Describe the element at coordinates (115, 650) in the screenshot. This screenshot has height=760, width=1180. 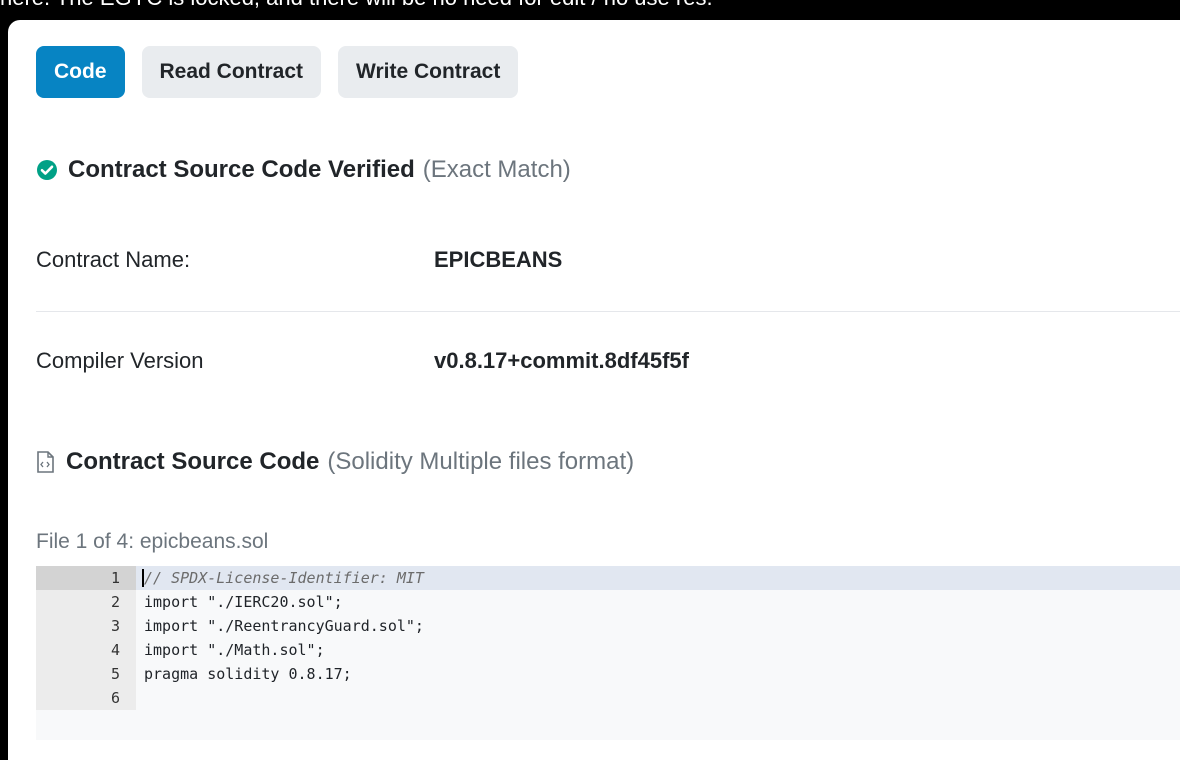
I see `line-number: 4` at that location.